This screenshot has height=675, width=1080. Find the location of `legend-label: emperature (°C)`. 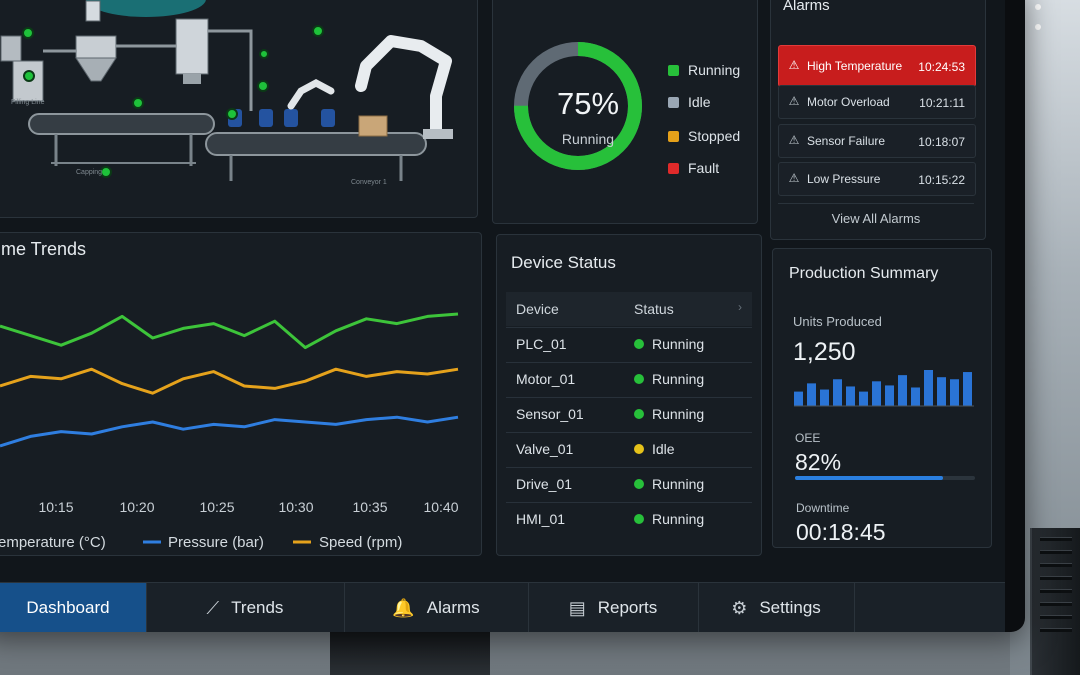

legend-label: emperature (°C) is located at coordinates (53, 542).